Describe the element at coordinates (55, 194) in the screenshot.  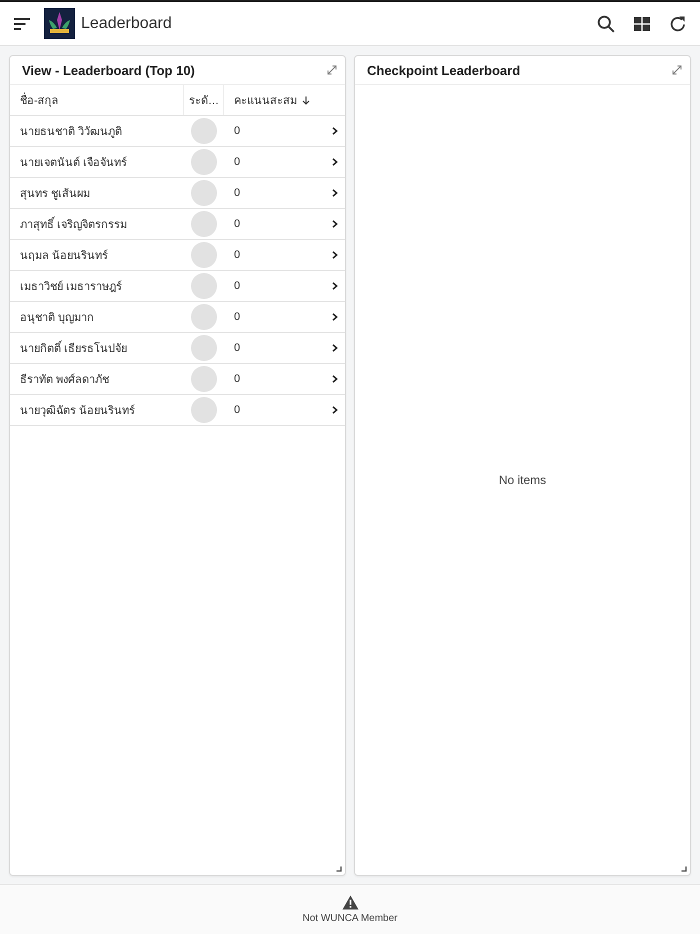
I see `name-cell-text: สุนทร ชูเส้นผม` at that location.